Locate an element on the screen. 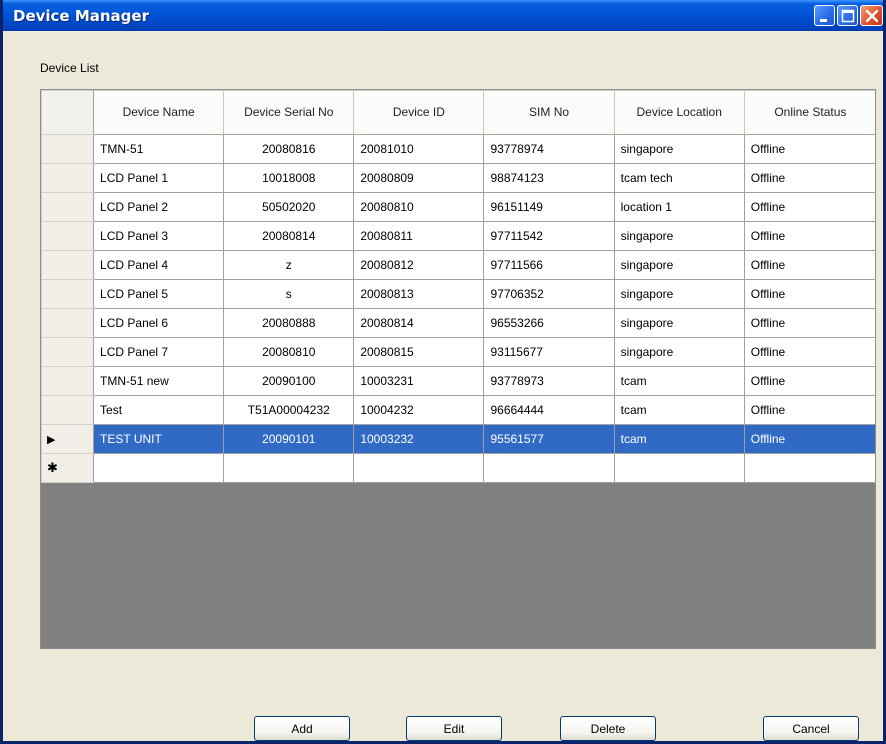 Image resolution: width=886 pixels, height=744 pixels. cell-device-id: 20080811 is located at coordinates (419, 236).